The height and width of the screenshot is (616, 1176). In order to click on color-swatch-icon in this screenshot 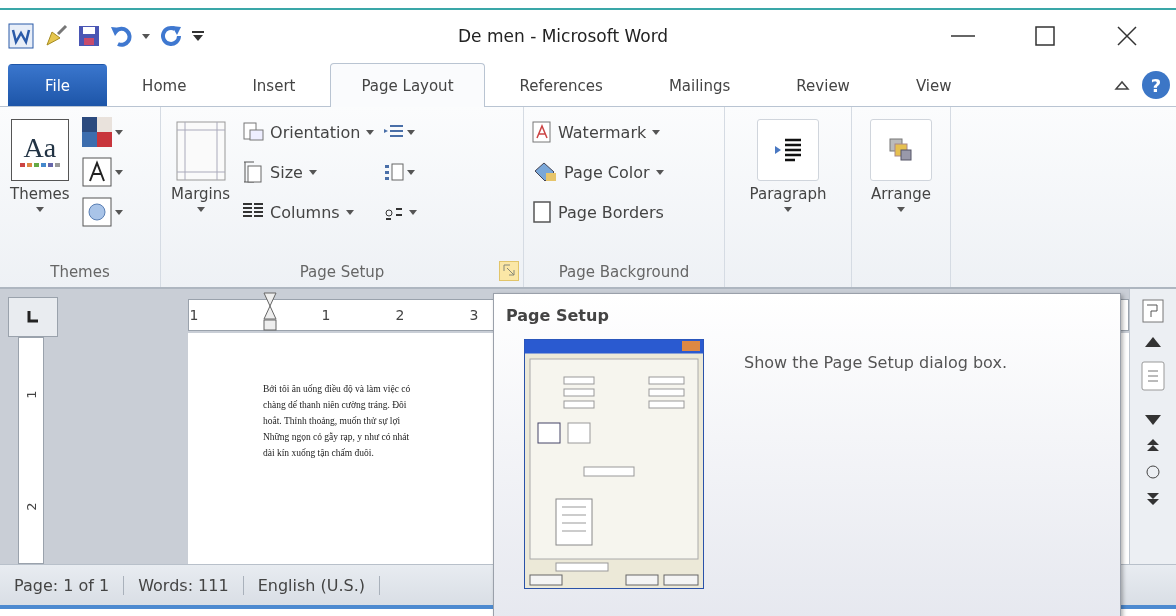, I will do `click(96, 132)`.